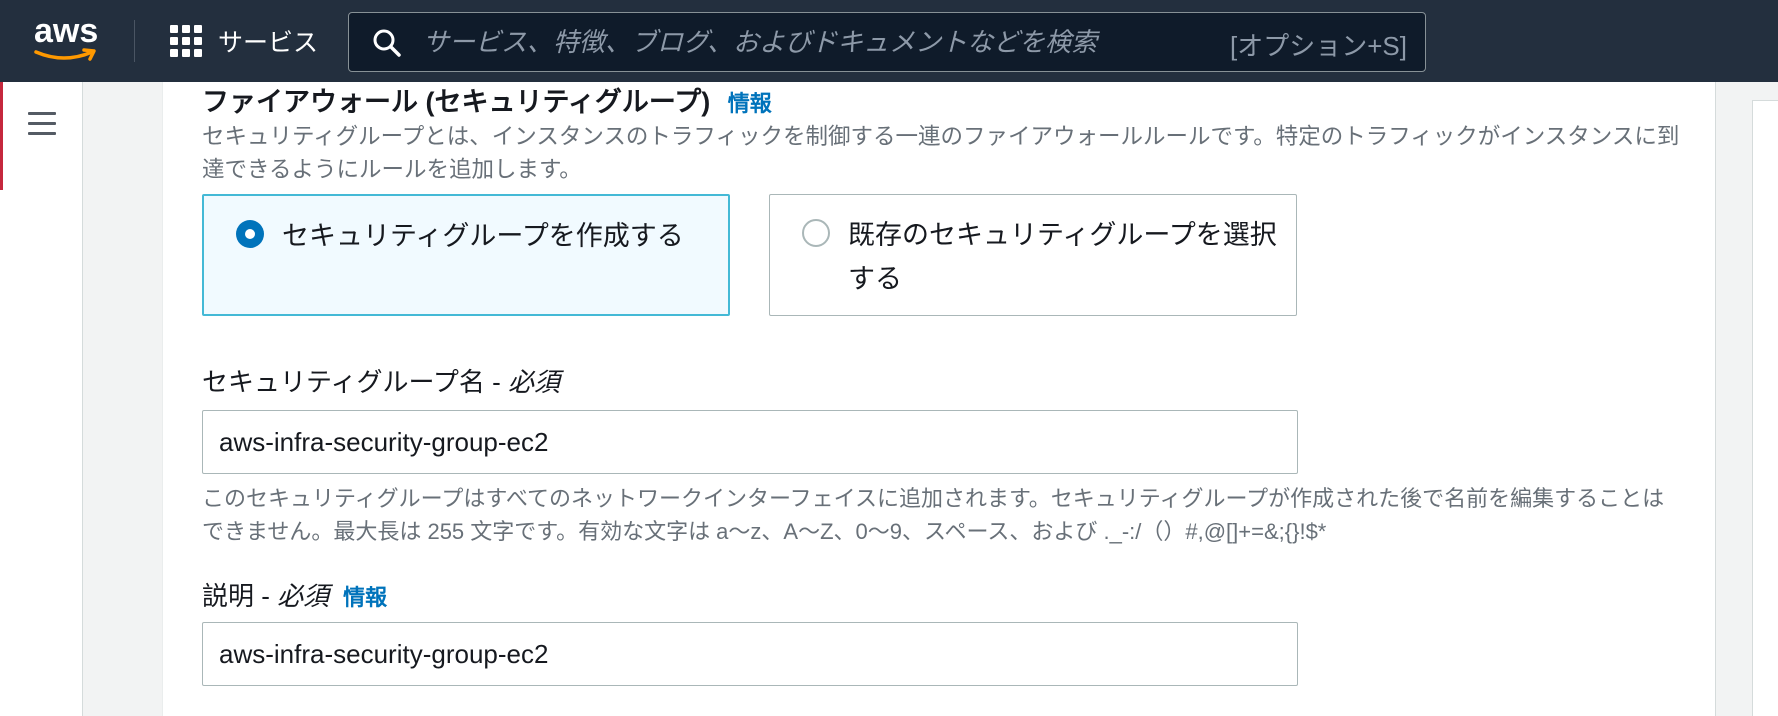 The image size is (1778, 716). I want to click on right-panel-edge, so click(1765, 408).